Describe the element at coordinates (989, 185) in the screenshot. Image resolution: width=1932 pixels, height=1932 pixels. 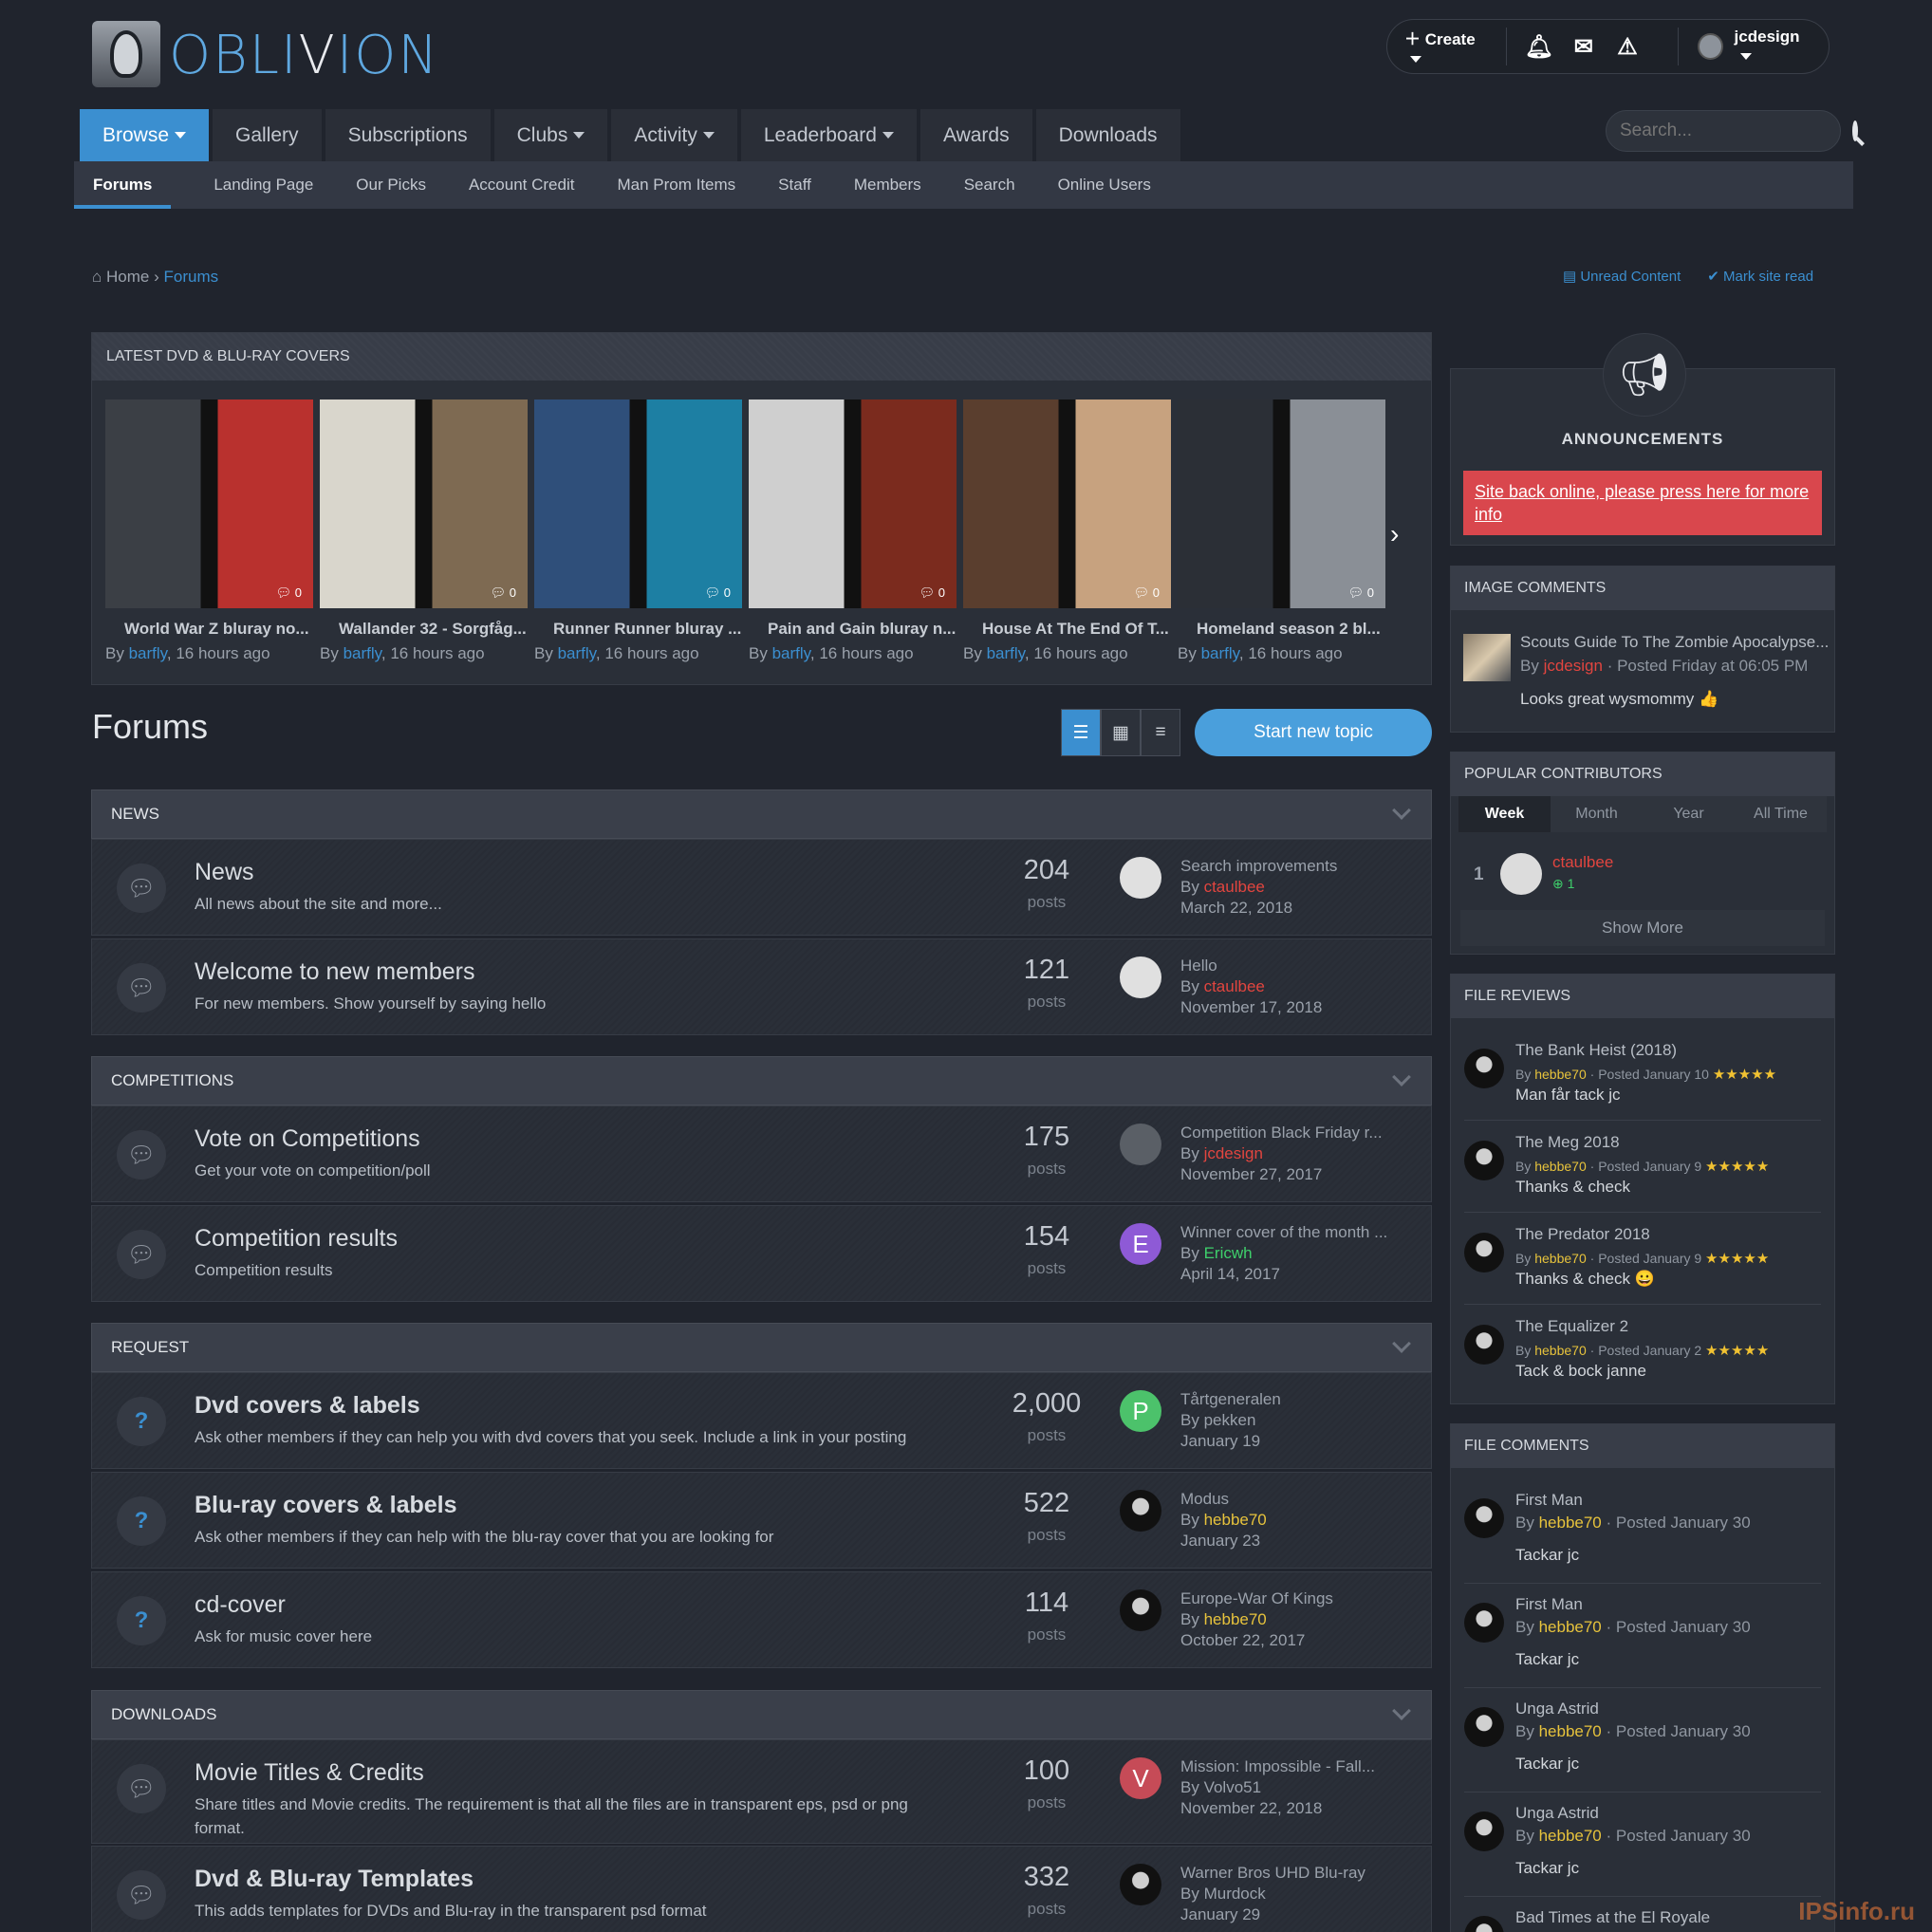
I see `subnav-item-search: Search` at that location.